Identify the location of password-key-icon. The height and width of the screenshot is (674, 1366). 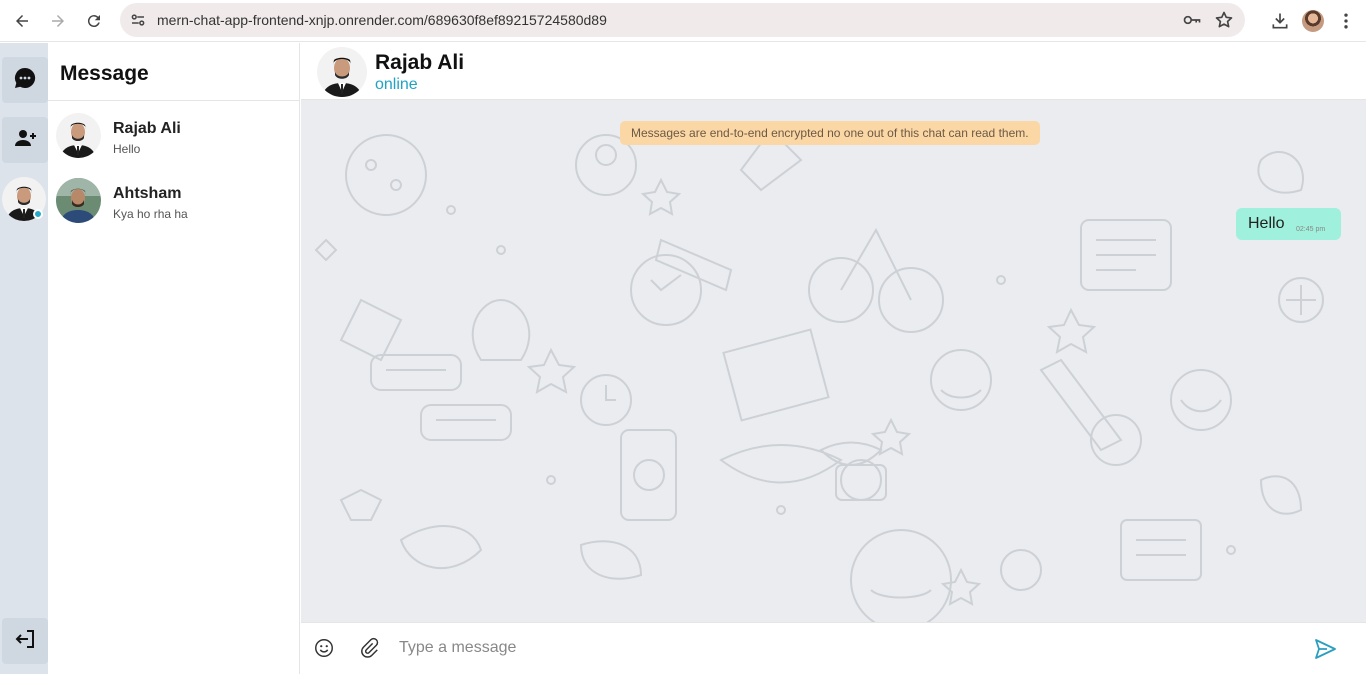
(1192, 20).